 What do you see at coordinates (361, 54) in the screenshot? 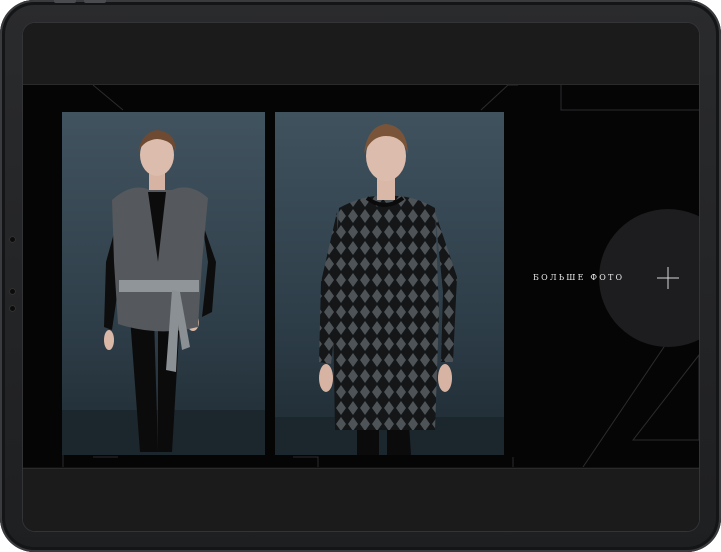
I see `top-bar` at bounding box center [361, 54].